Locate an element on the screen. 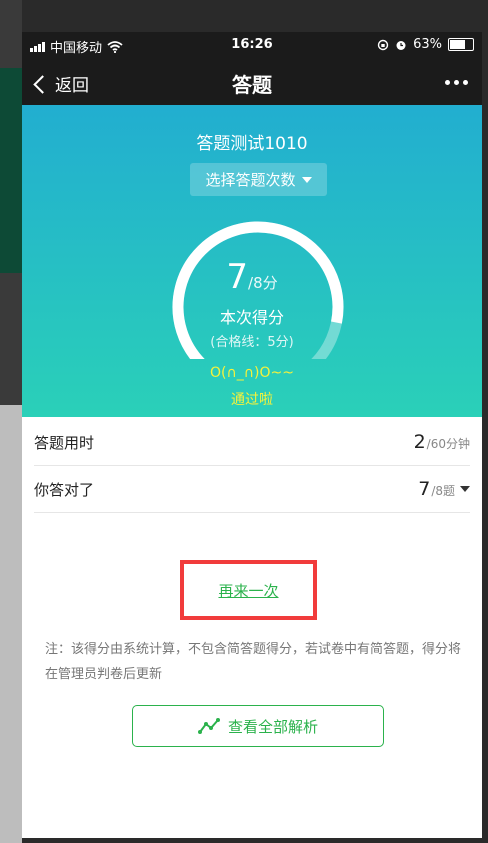 Image resolution: width=488 pixels, height=843 pixels. retry-link: 再来一次 is located at coordinates (248, 590).